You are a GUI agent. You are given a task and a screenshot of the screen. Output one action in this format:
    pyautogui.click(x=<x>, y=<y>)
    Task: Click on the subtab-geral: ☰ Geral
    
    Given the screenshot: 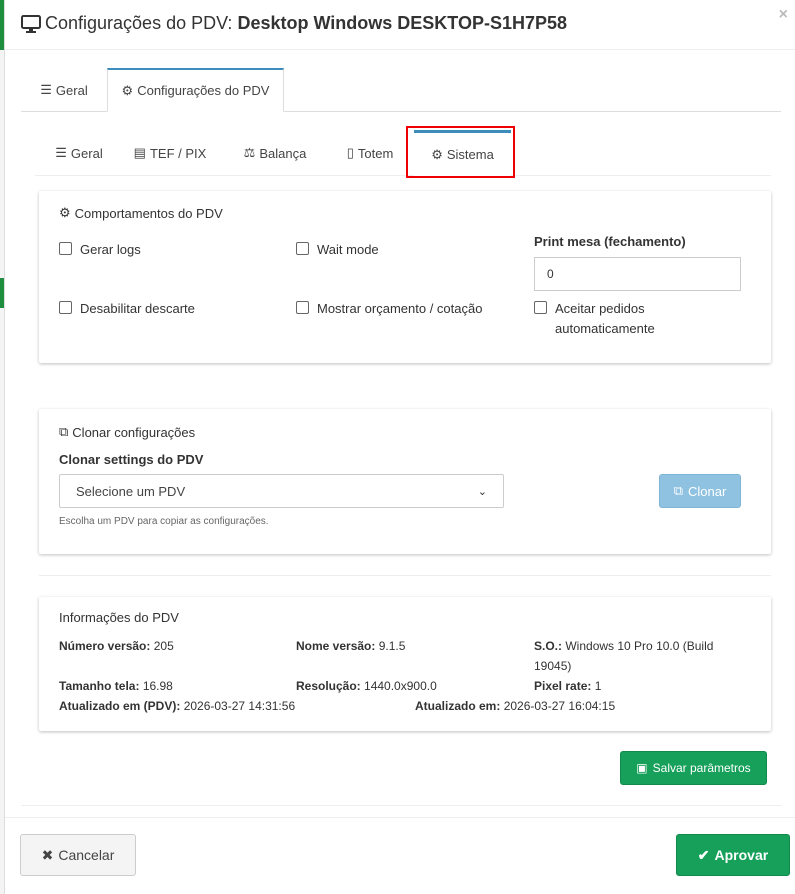 What is the action you would take?
    pyautogui.click(x=79, y=153)
    